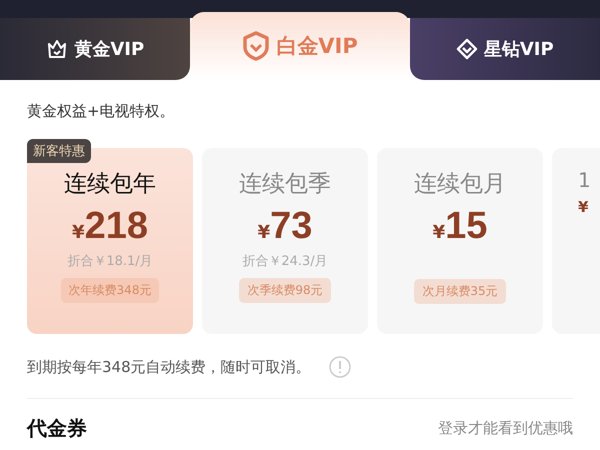  Describe the element at coordinates (505, 49) in the screenshot. I see `membership-tab: 星钻VIP` at that location.